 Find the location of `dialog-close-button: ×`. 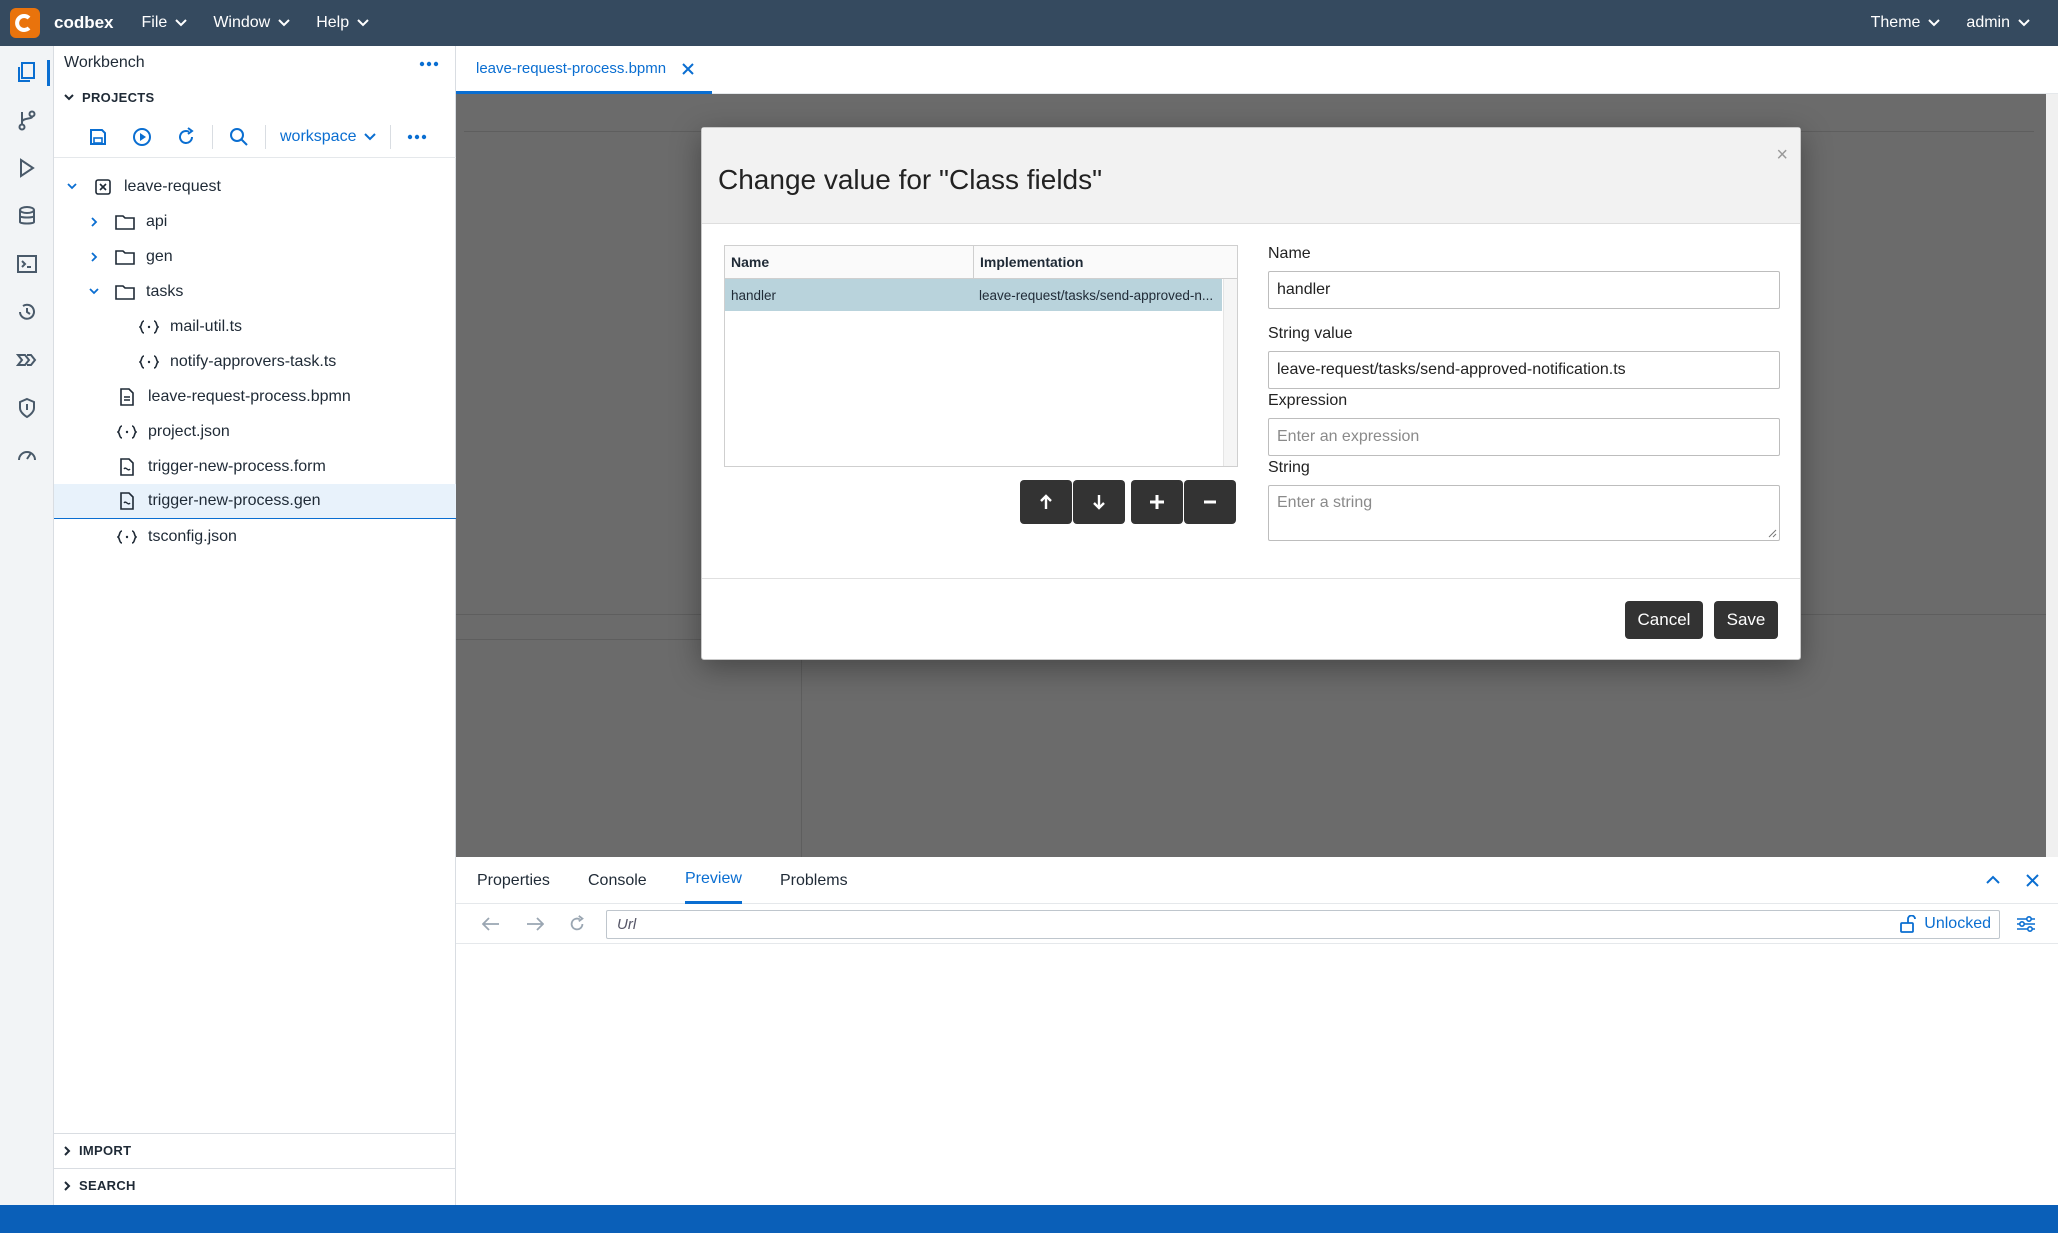

dialog-close-button: × is located at coordinates (1782, 155).